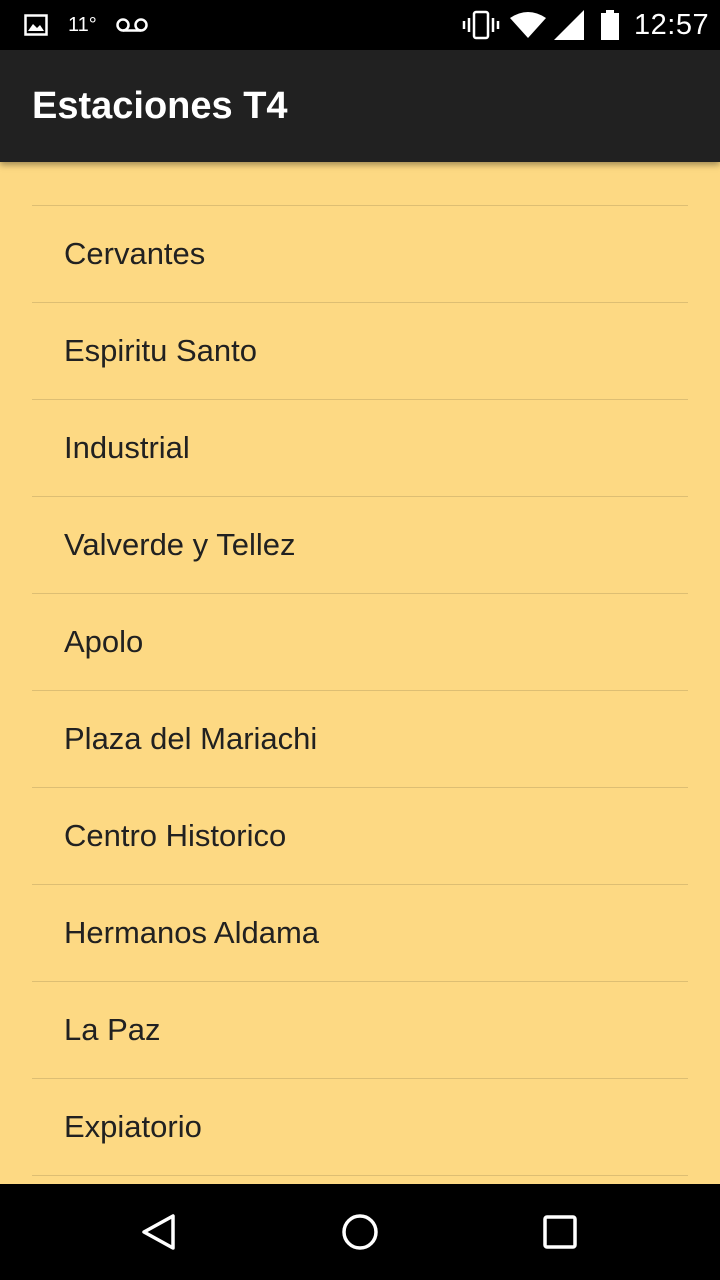 The image size is (720, 1280). What do you see at coordinates (191, 738) in the screenshot?
I see `station-name: Plaza del Mariachi` at bounding box center [191, 738].